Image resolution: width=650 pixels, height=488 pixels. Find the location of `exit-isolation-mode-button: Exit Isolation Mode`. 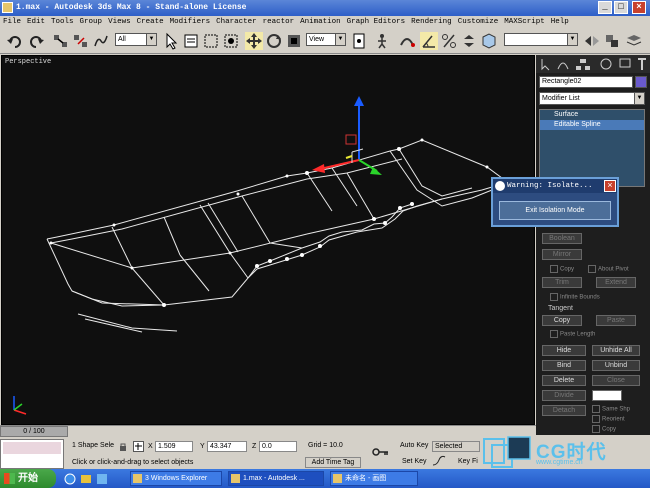

exit-isolation-mode-button: Exit Isolation Mode is located at coordinates (555, 210).